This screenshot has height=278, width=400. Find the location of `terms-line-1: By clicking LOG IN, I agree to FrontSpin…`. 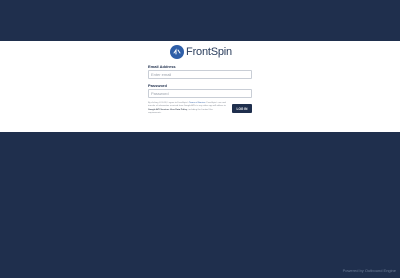

terms-line-1: By clicking LOG IN, I agree to FrontSpin… is located at coordinates (168, 103).